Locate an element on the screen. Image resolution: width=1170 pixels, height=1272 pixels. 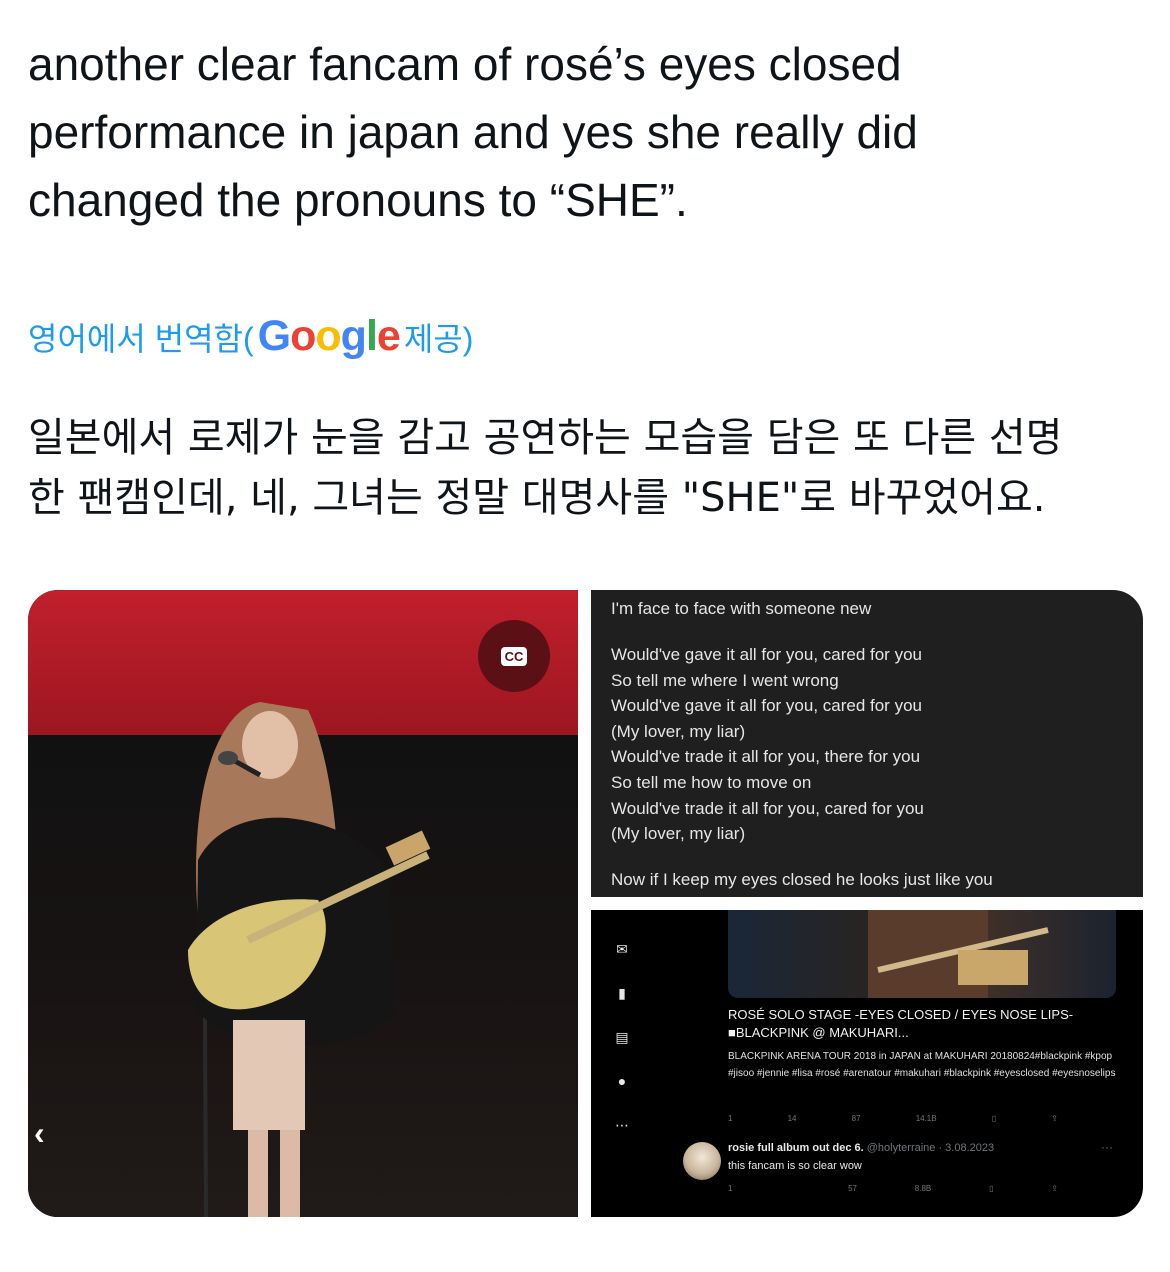
lyric-line: So tell me how to move on is located at coordinates (711, 782).